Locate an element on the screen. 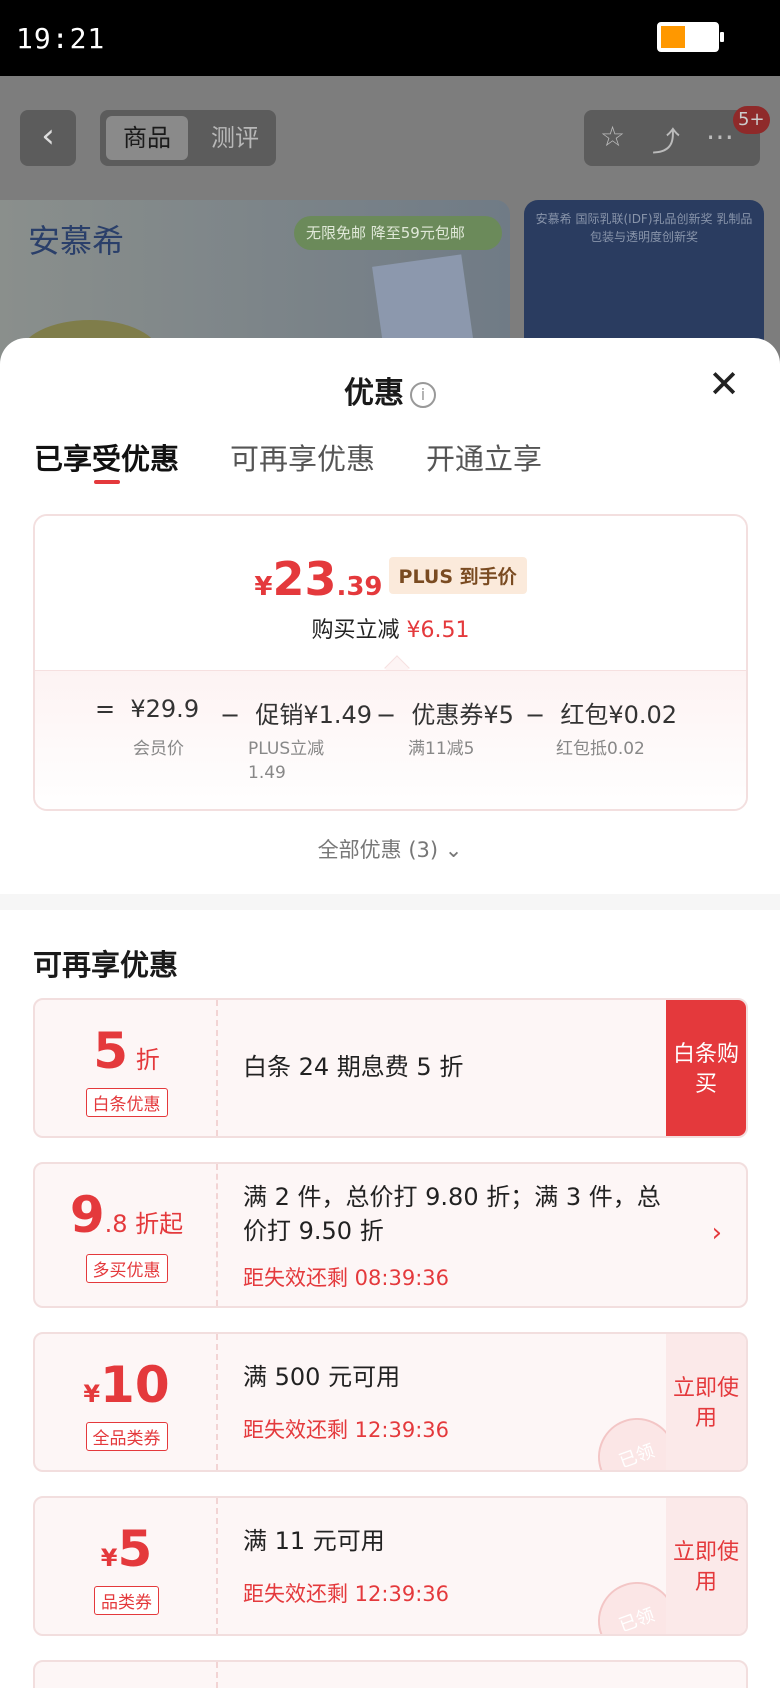 The image size is (780, 1688). back-button: ‹ is located at coordinates (48, 138).